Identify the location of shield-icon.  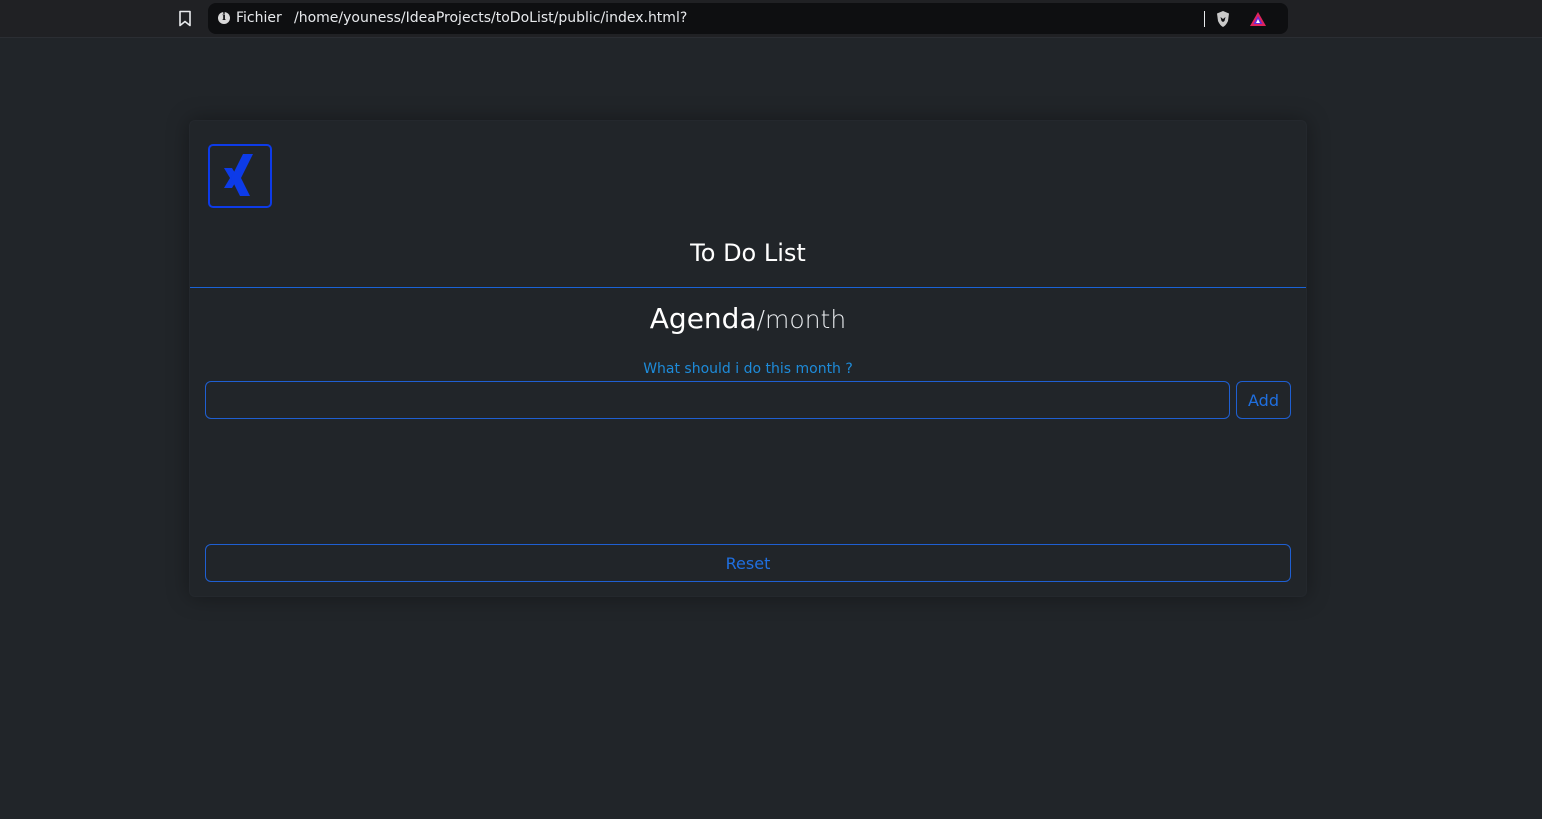
(1223, 19).